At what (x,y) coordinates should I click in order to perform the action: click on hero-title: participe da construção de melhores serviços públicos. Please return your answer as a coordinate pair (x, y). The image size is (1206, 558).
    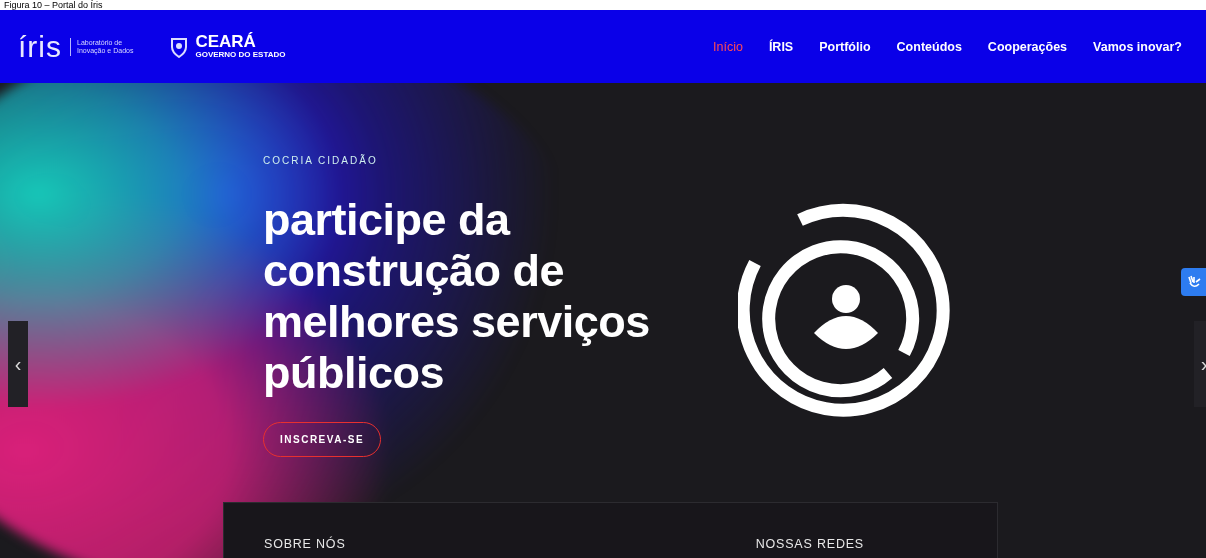
    Looking at the image, I should click on (456, 296).